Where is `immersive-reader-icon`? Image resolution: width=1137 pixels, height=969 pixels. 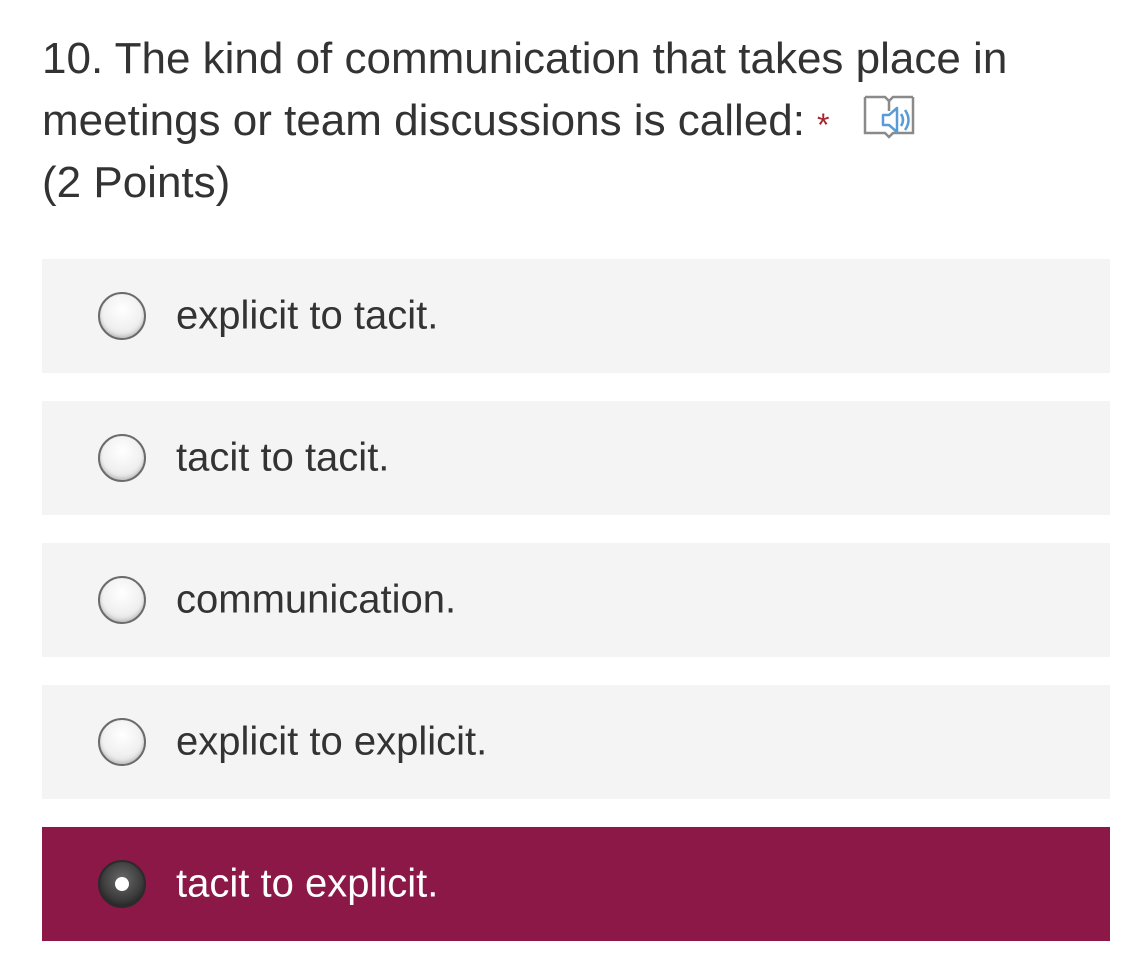 immersive-reader-icon is located at coordinates (889, 117).